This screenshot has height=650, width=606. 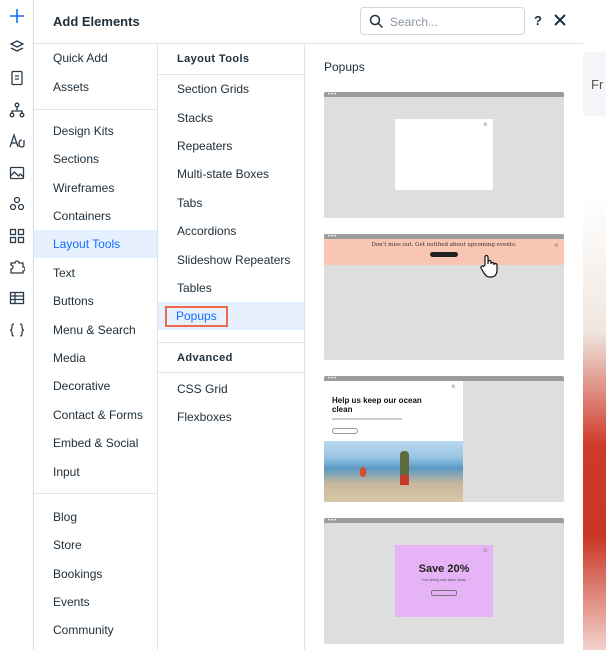 What do you see at coordinates (393, 471) in the screenshot?
I see `beach-photo` at bounding box center [393, 471].